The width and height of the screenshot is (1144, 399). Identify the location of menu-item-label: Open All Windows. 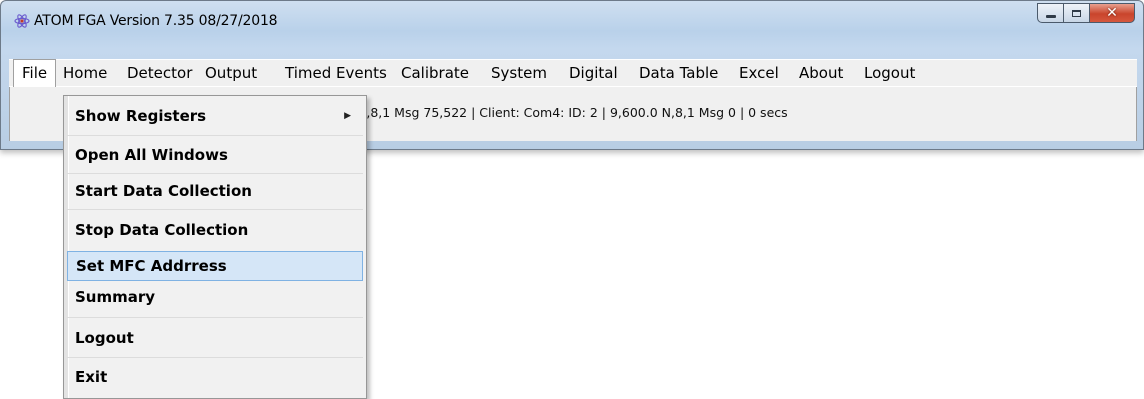
(151, 155).